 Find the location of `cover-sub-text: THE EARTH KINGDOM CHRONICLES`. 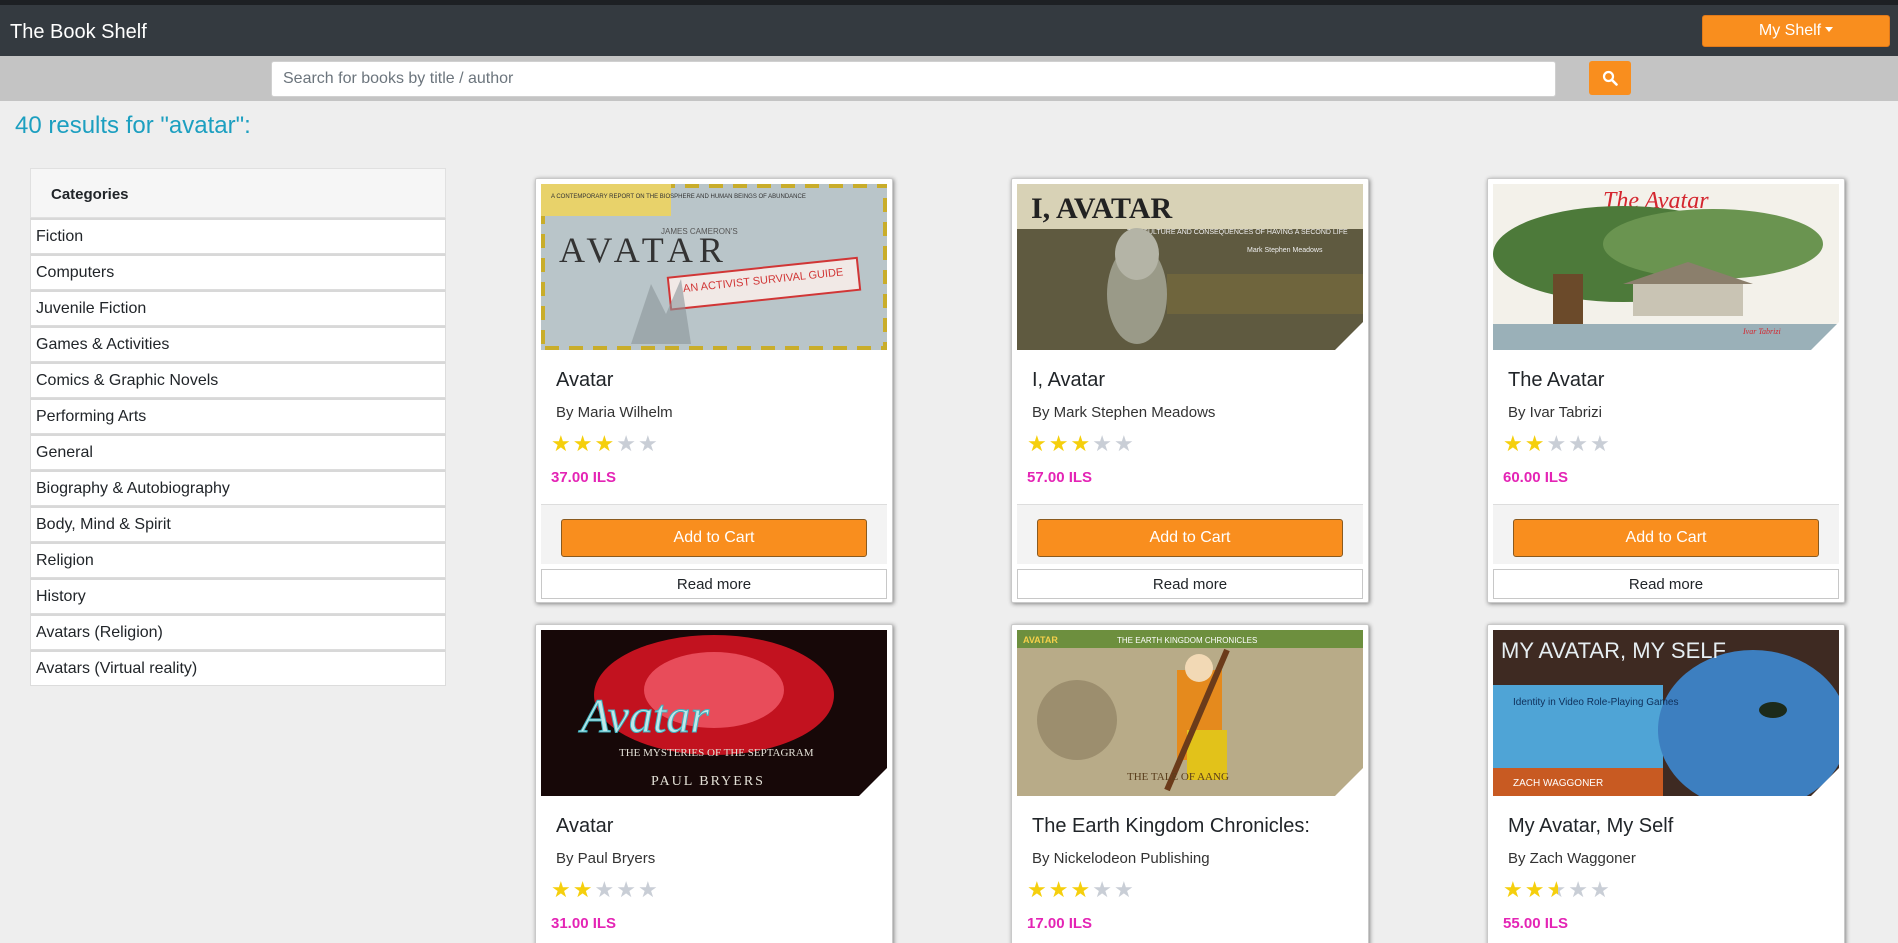

cover-sub-text: THE EARTH KINGDOM CHRONICLES is located at coordinates (1187, 640).